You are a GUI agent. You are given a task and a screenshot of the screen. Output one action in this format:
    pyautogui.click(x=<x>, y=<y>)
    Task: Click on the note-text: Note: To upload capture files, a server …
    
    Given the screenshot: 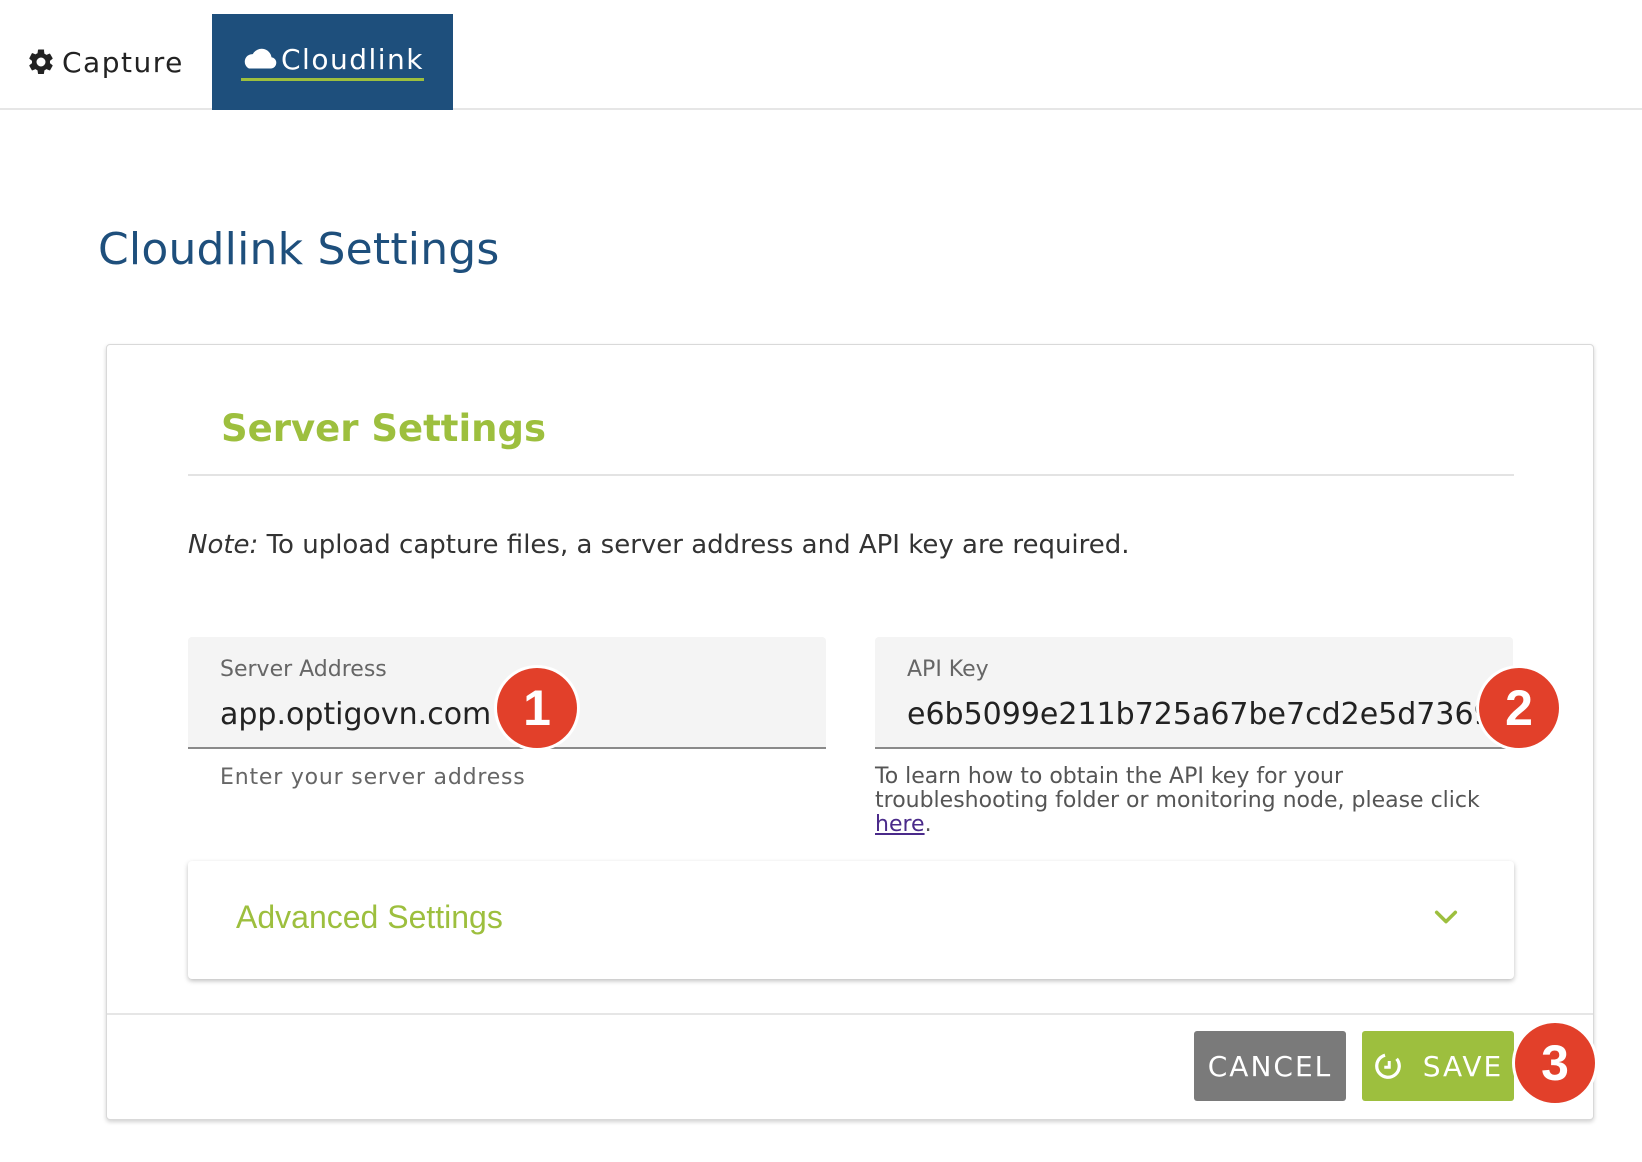 What is the action you would take?
    pyautogui.click(x=659, y=545)
    